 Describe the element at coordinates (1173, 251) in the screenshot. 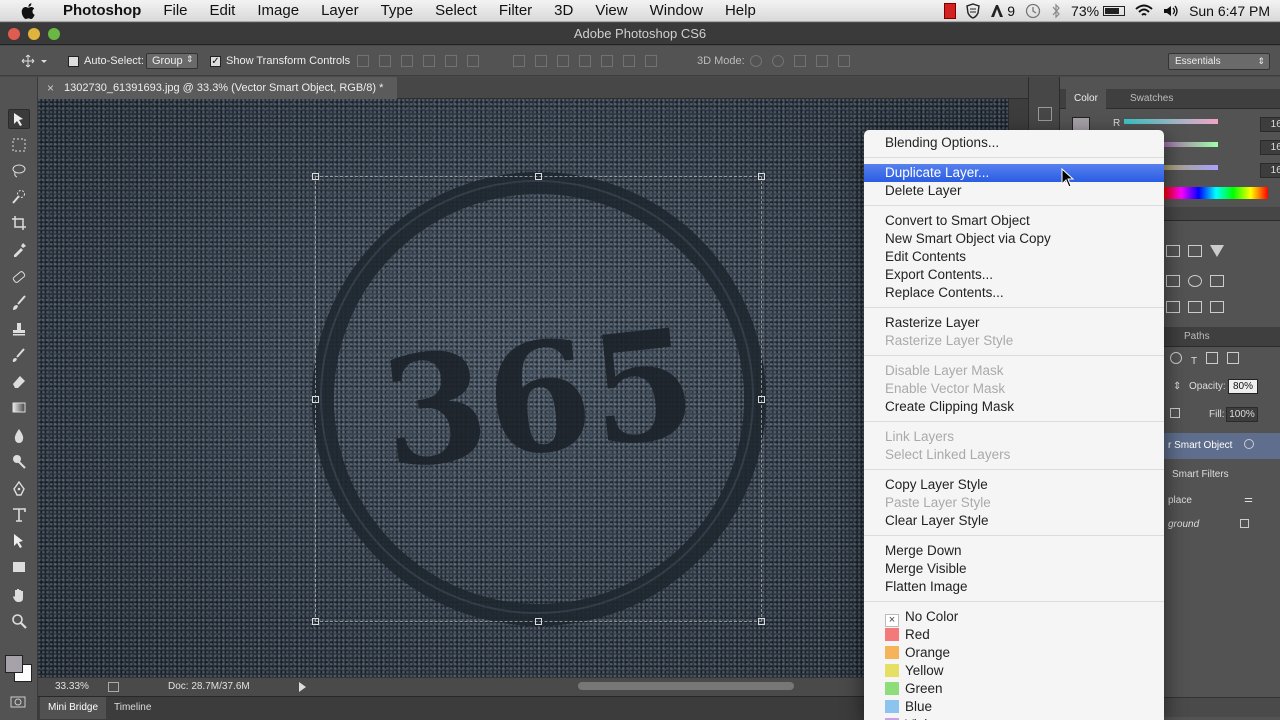

I see `levels-icon` at that location.